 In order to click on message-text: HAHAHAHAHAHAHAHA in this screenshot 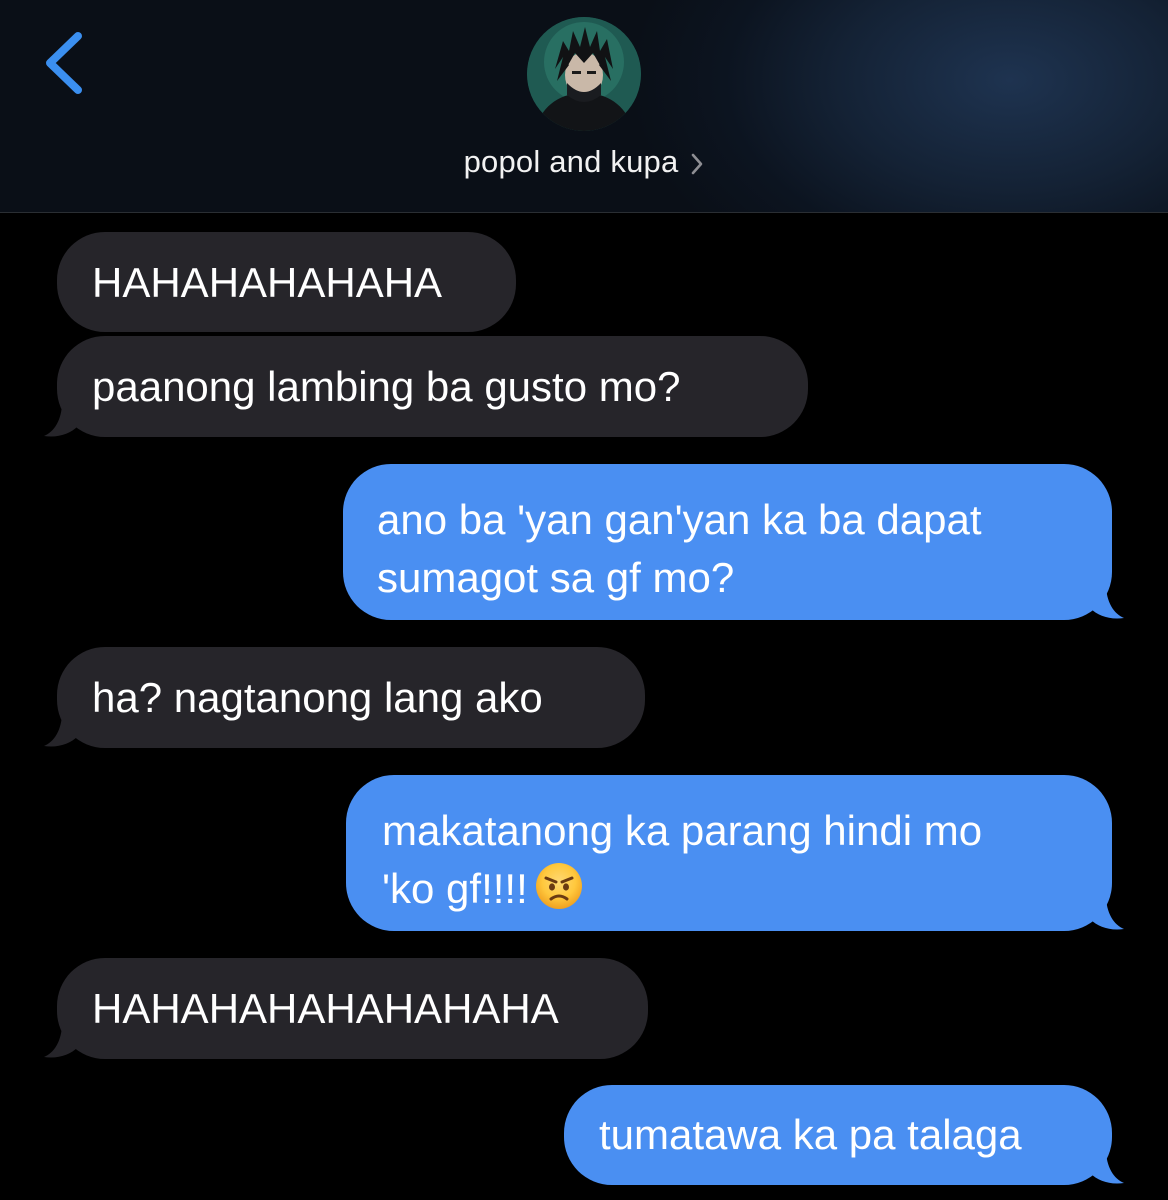, I will do `click(325, 1008)`.